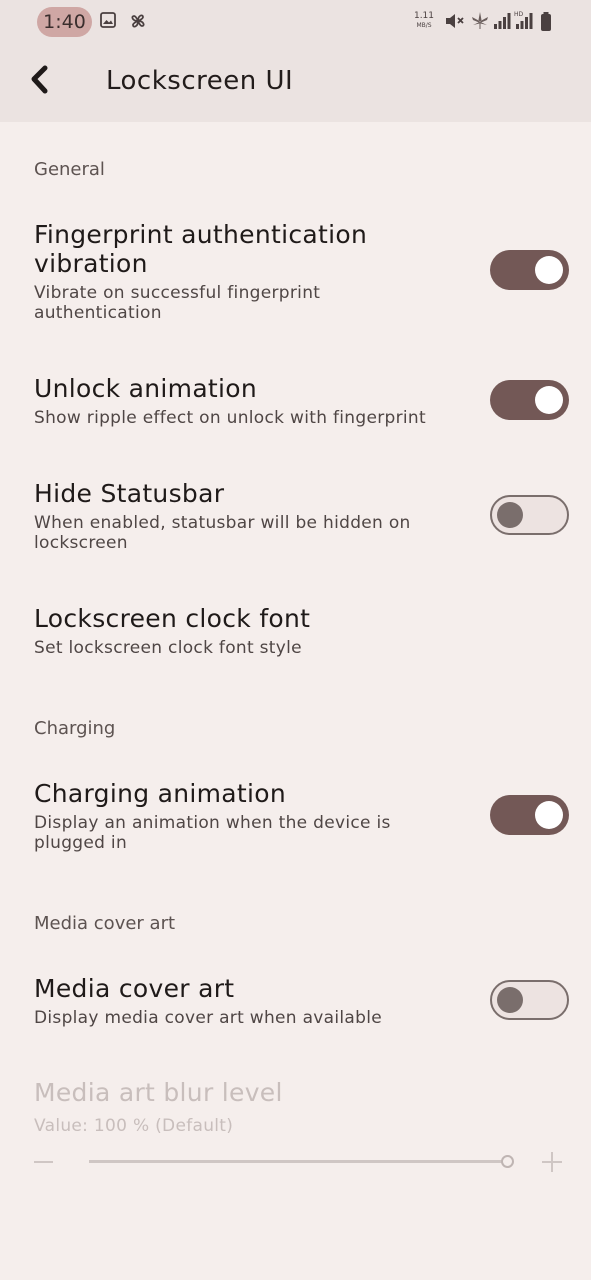 This screenshot has height=1280, width=591. I want to click on mute-icon, so click(455, 23).